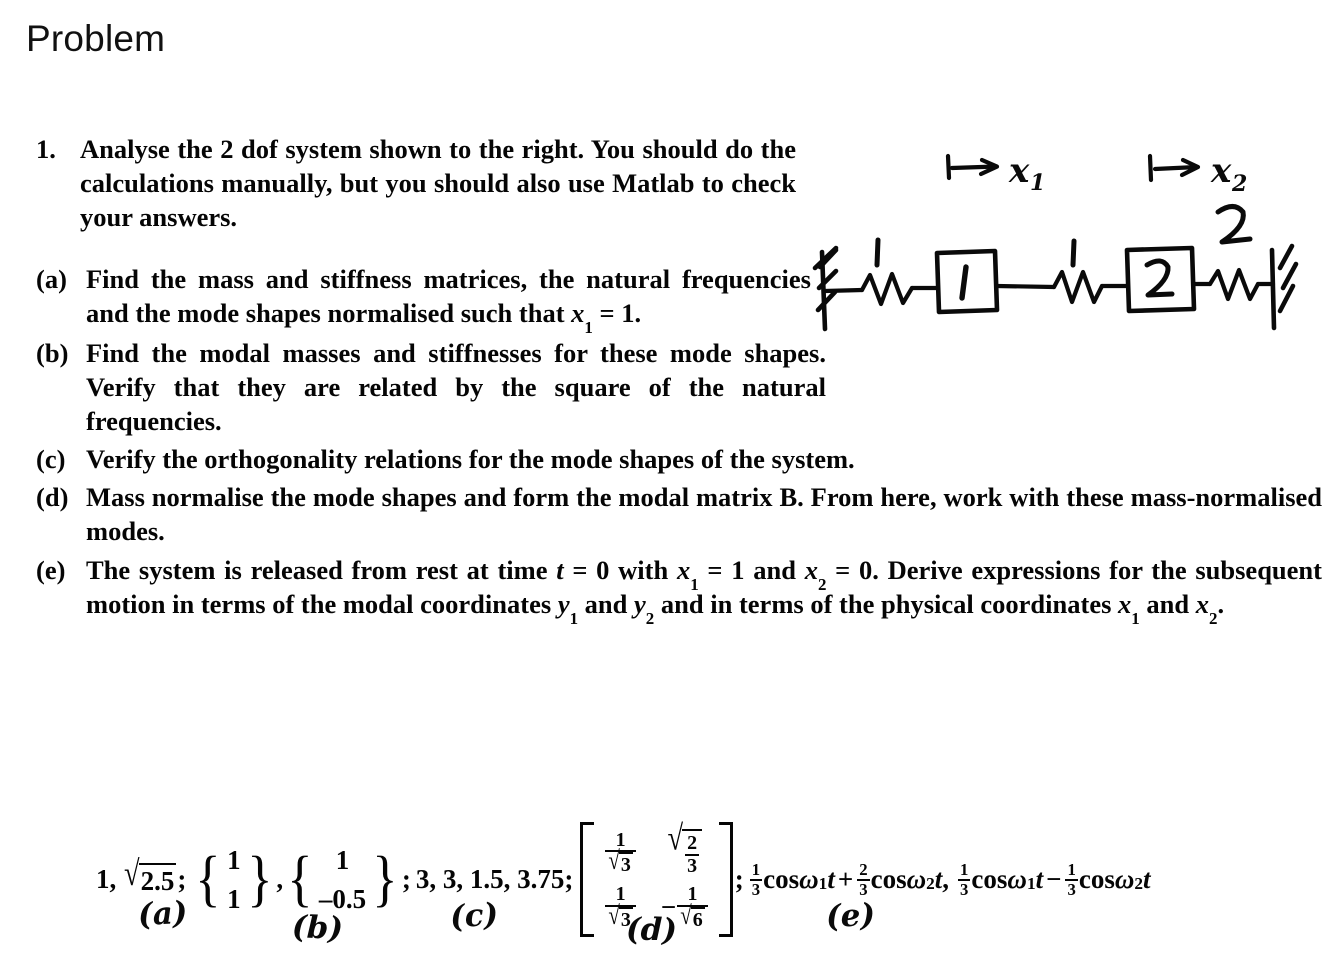 This screenshot has height=970, width=1324. What do you see at coordinates (182, 879) in the screenshot?
I see `answer-freq-semicolon: ;` at bounding box center [182, 879].